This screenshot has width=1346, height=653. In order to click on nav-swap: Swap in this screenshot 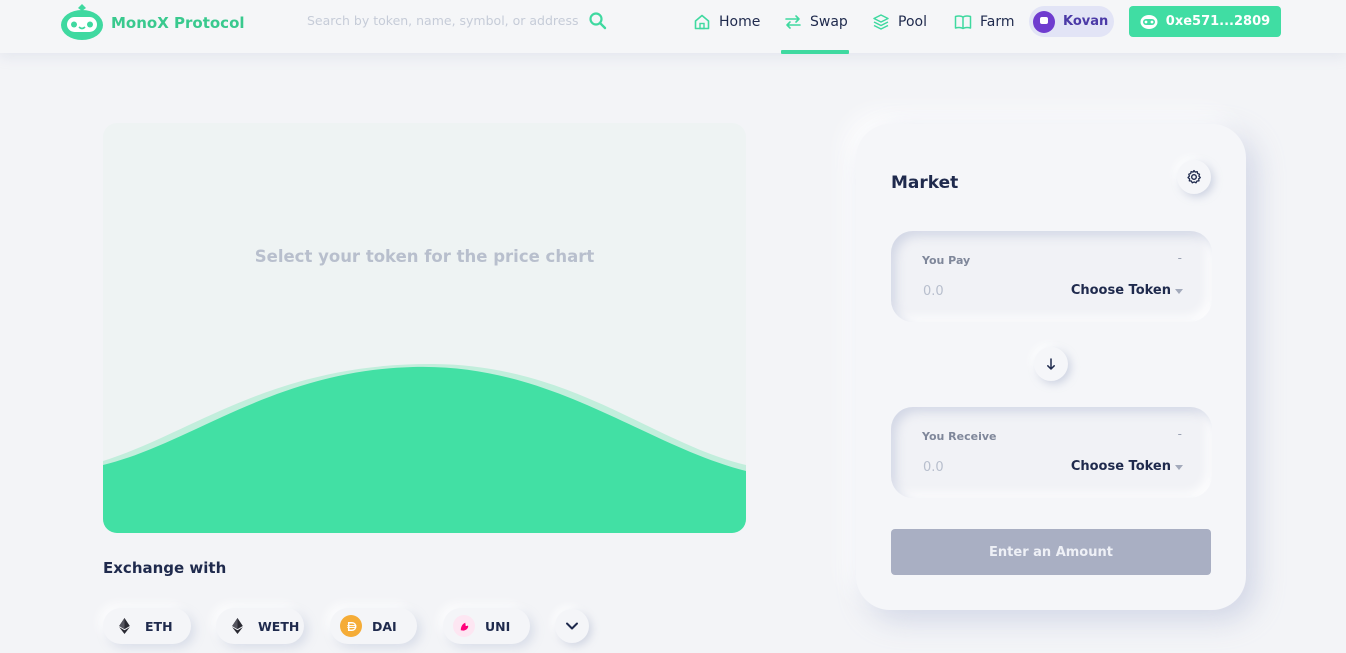, I will do `click(816, 22)`.